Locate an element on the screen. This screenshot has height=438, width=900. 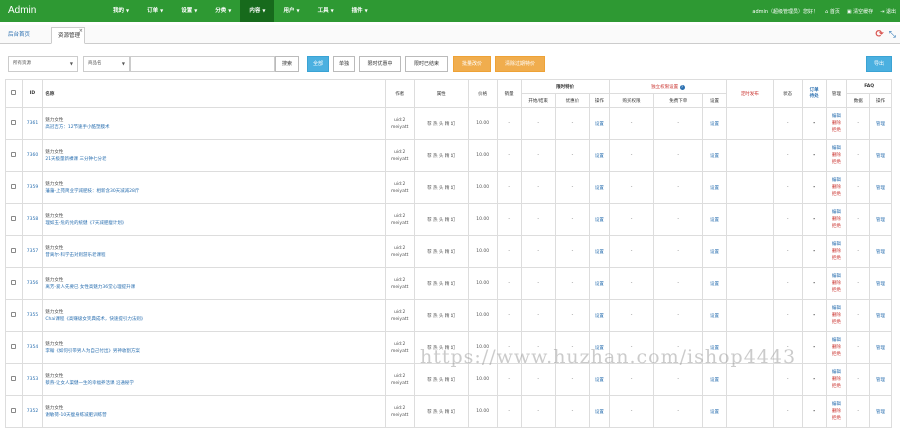
header-price: 价格 is located at coordinates (482, 93).